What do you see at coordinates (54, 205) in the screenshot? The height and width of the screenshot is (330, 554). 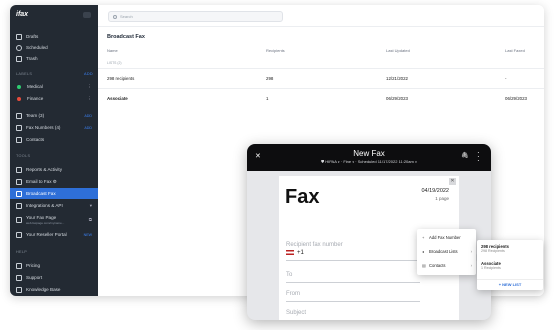 I see `sidebar-item-integrations: Integrations & API ▾` at bounding box center [54, 205].